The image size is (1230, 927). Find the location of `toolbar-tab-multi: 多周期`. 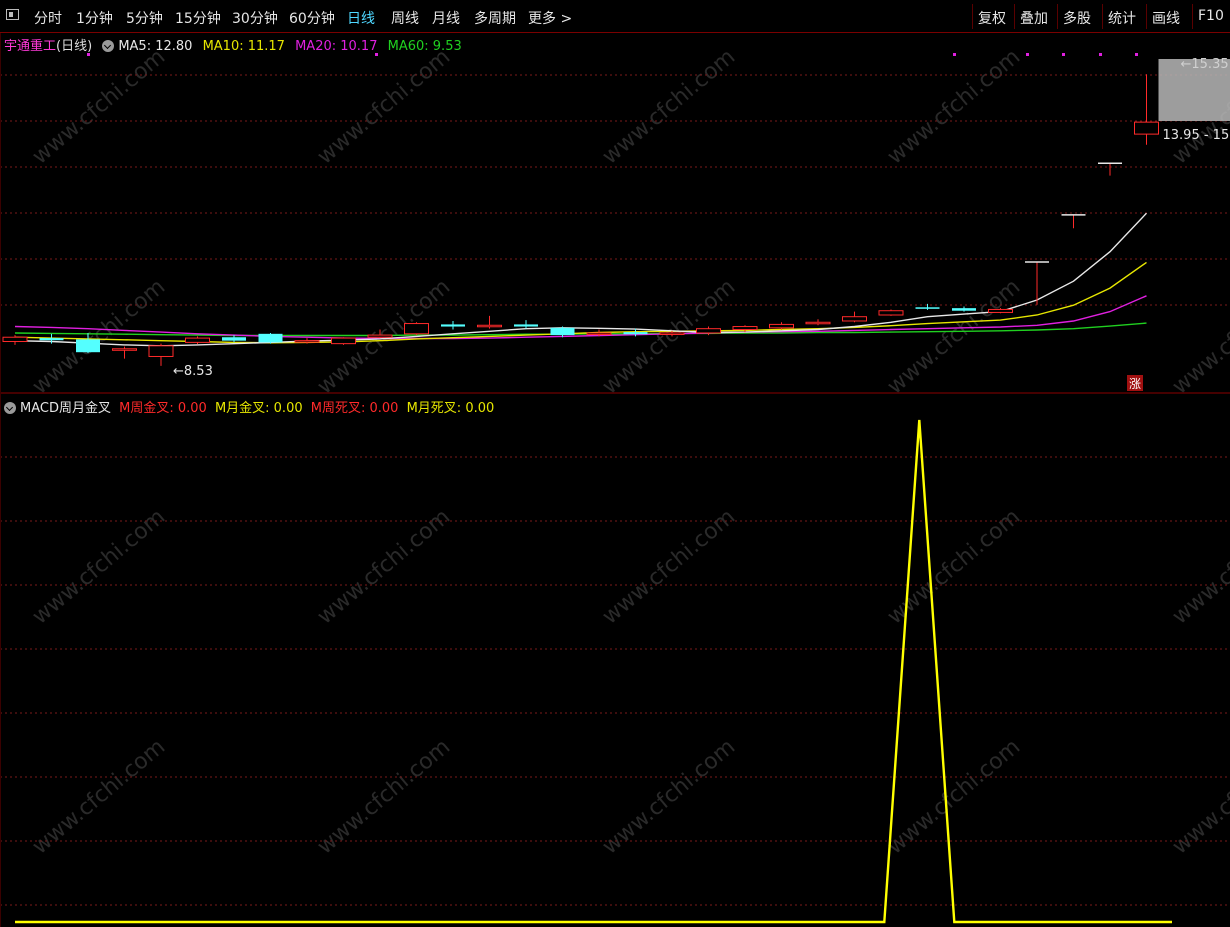

toolbar-tab-multi: 多周期 is located at coordinates (495, 18).